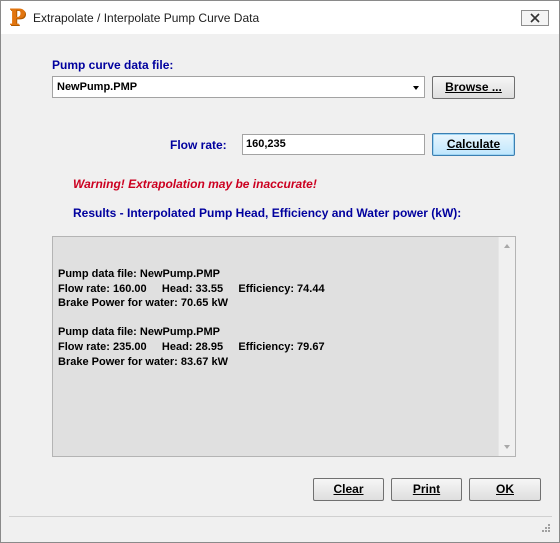 The width and height of the screenshot is (560, 543). What do you see at coordinates (17, 18) in the screenshot?
I see `app-logo-icon: P` at bounding box center [17, 18].